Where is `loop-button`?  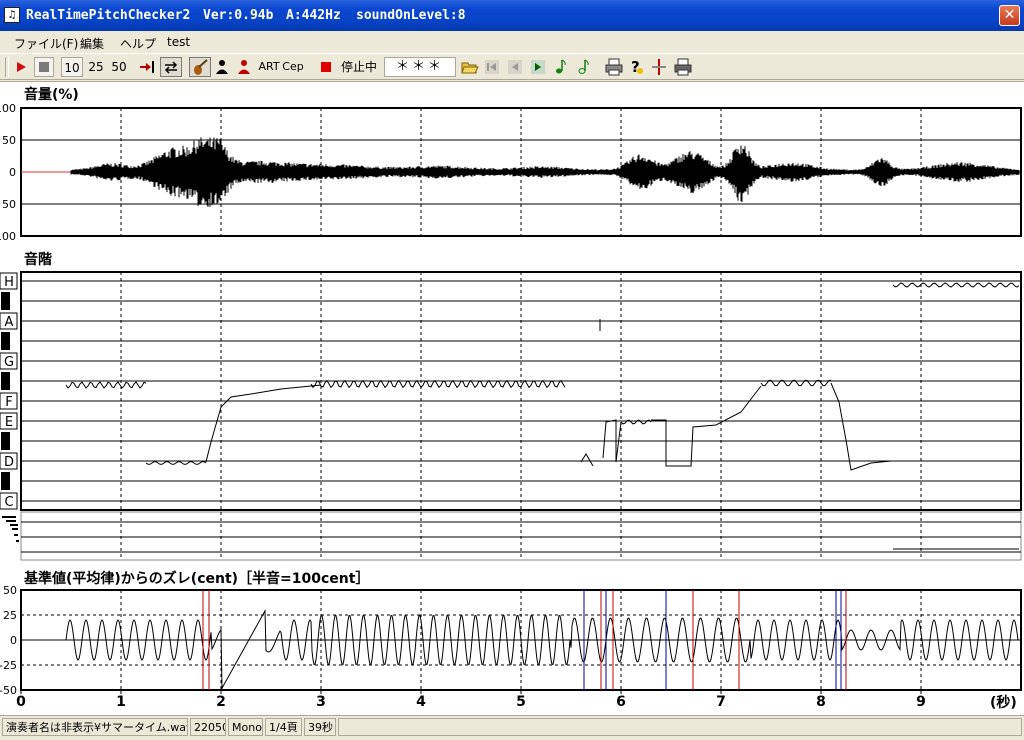 loop-button is located at coordinates (171, 67).